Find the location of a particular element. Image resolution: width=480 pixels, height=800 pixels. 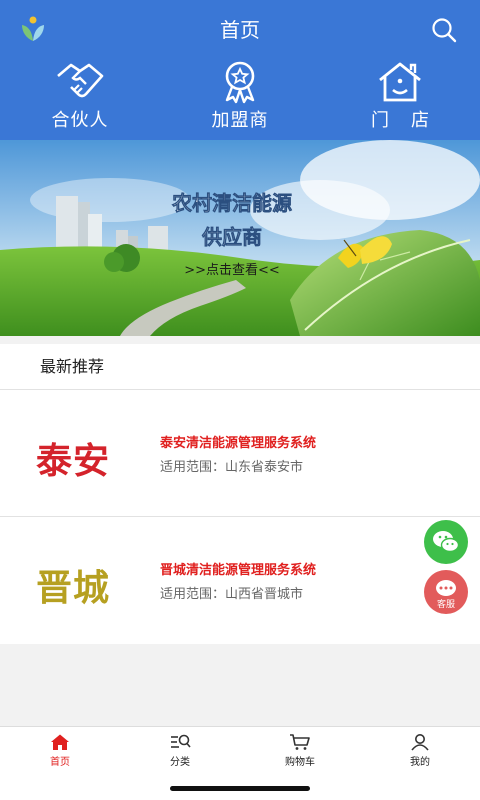

item-title: 晋城清洁能源管理服务系统 is located at coordinates (238, 570).